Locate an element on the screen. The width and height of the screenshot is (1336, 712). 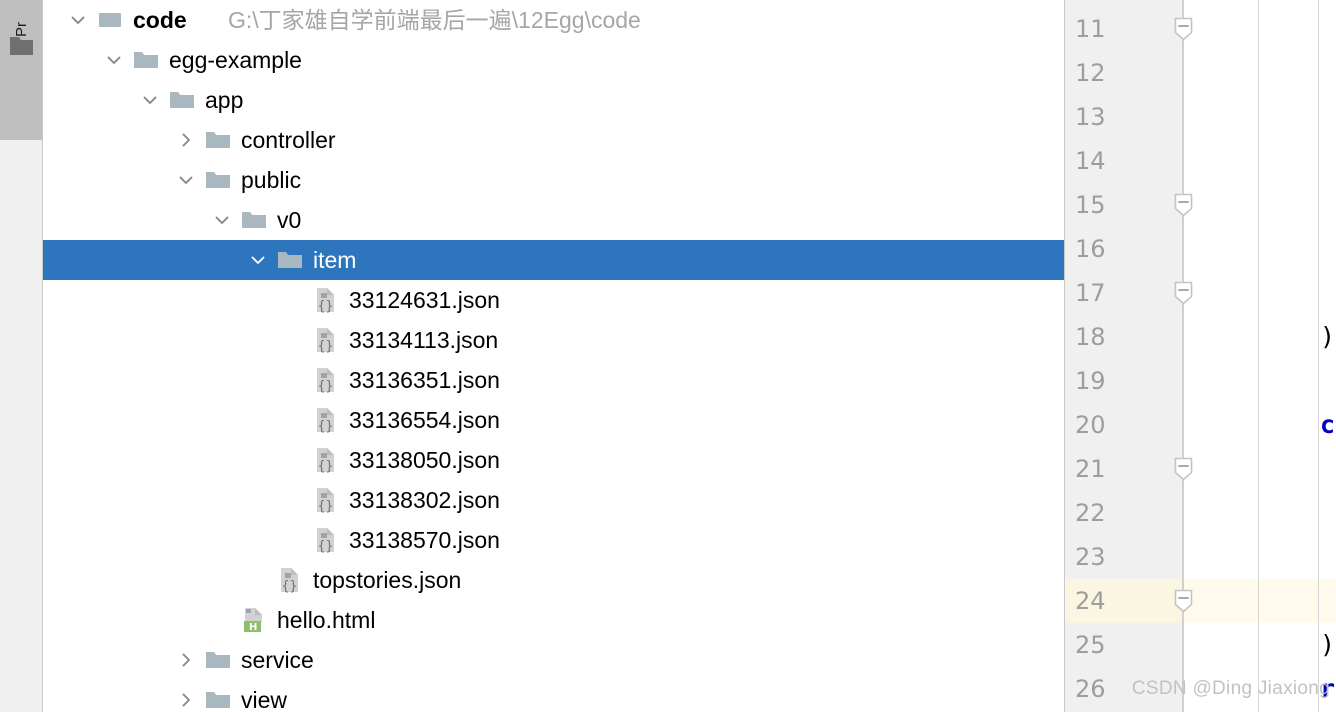
line-number: 25 is located at coordinates (1124, 645).